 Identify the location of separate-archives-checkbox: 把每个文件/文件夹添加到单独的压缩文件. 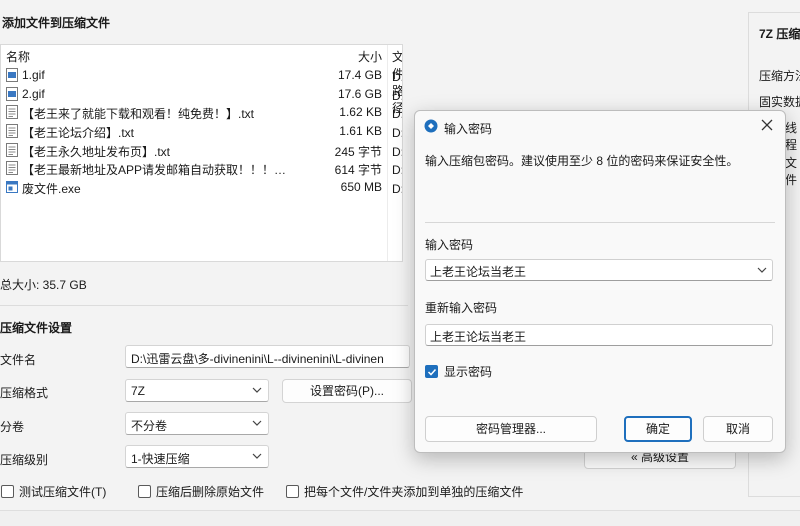
(404, 491).